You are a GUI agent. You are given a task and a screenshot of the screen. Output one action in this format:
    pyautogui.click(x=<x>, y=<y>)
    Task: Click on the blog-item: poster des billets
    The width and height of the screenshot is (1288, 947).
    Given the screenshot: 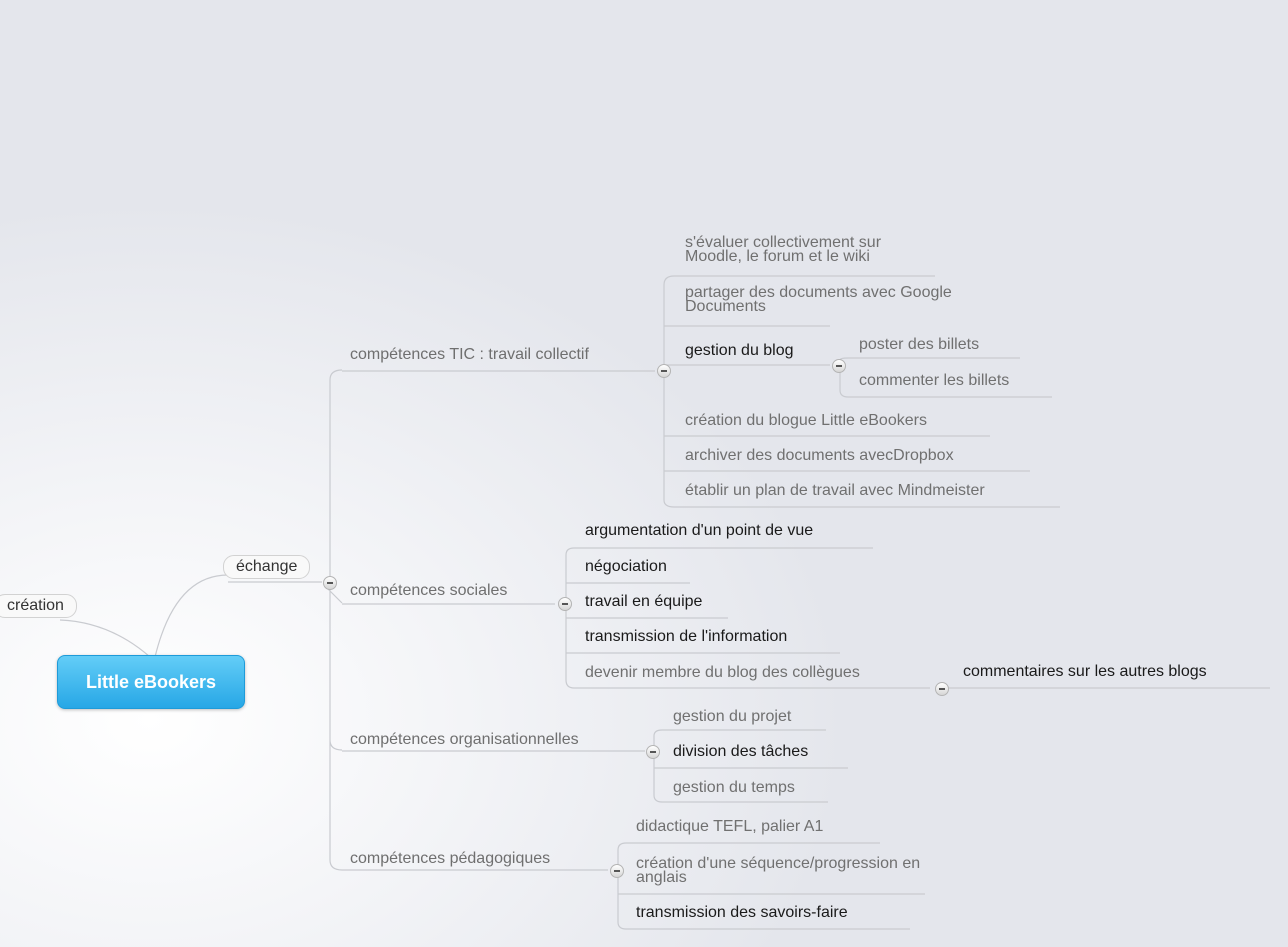 What is the action you would take?
    pyautogui.click(x=919, y=344)
    